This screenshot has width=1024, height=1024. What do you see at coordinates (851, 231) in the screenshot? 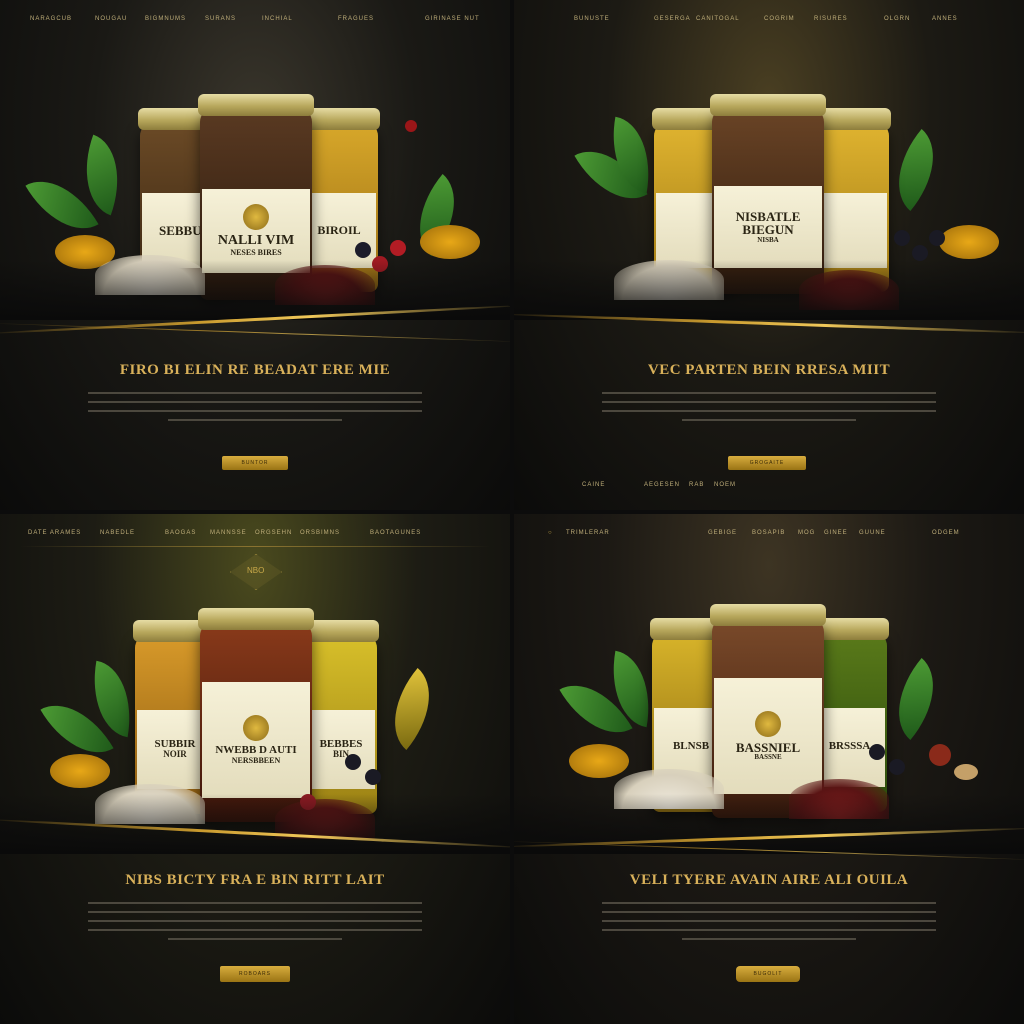
I see `jar-label` at bounding box center [851, 231].